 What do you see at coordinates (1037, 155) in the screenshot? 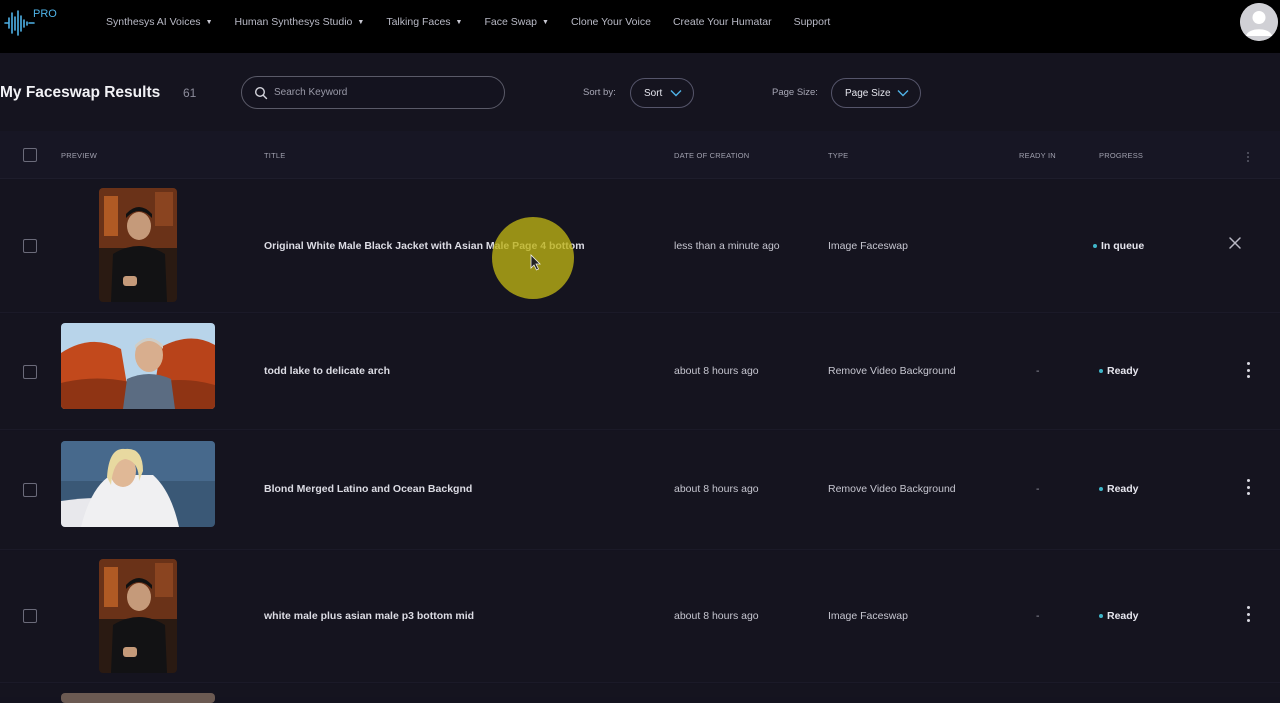
I see `column-header-ready-in: READY IN` at bounding box center [1037, 155].